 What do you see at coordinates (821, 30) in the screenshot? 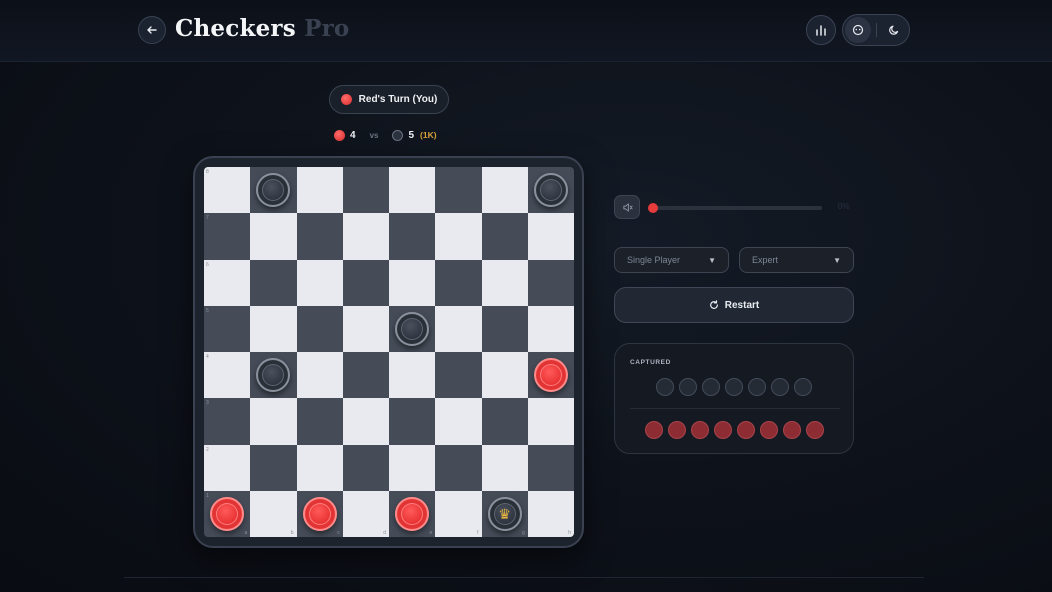
I see `stats-button` at bounding box center [821, 30].